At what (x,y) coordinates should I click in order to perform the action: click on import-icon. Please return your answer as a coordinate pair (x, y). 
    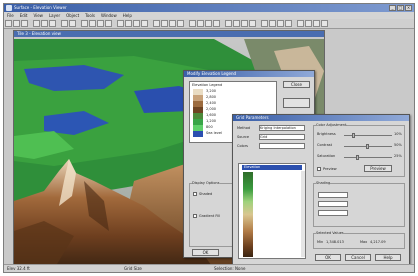
    Looking at the image, I should click on (236, 23).